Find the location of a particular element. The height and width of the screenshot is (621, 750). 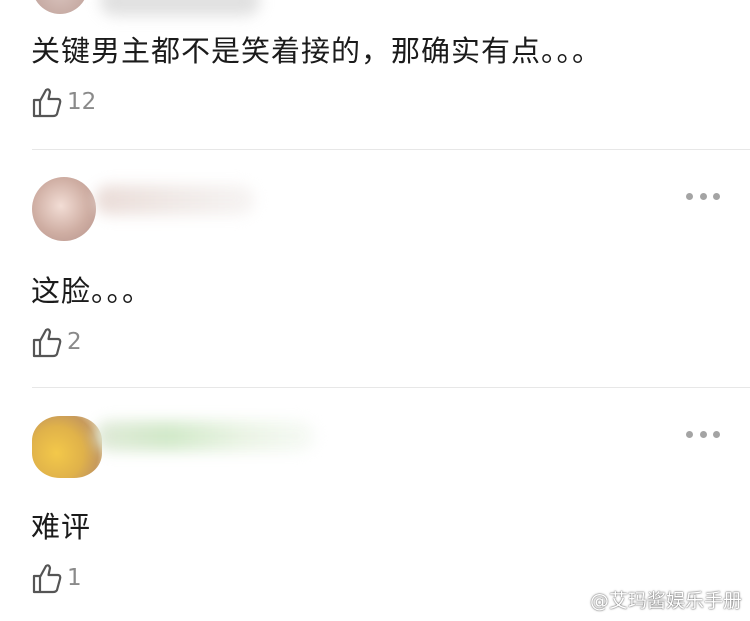

like-button: 2 is located at coordinates (57, 342).